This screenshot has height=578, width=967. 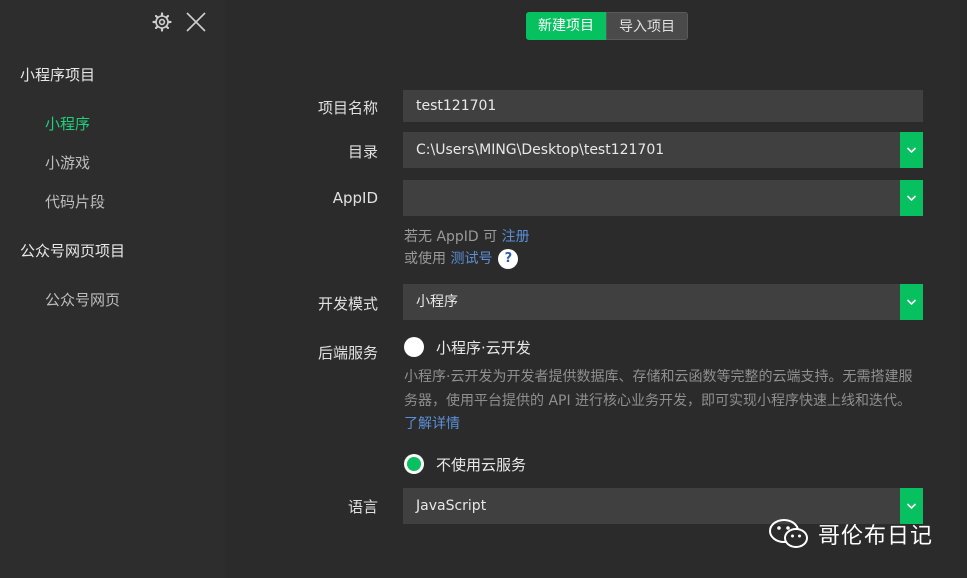 What do you see at coordinates (355, 198) in the screenshot?
I see `appid-label: AppID` at bounding box center [355, 198].